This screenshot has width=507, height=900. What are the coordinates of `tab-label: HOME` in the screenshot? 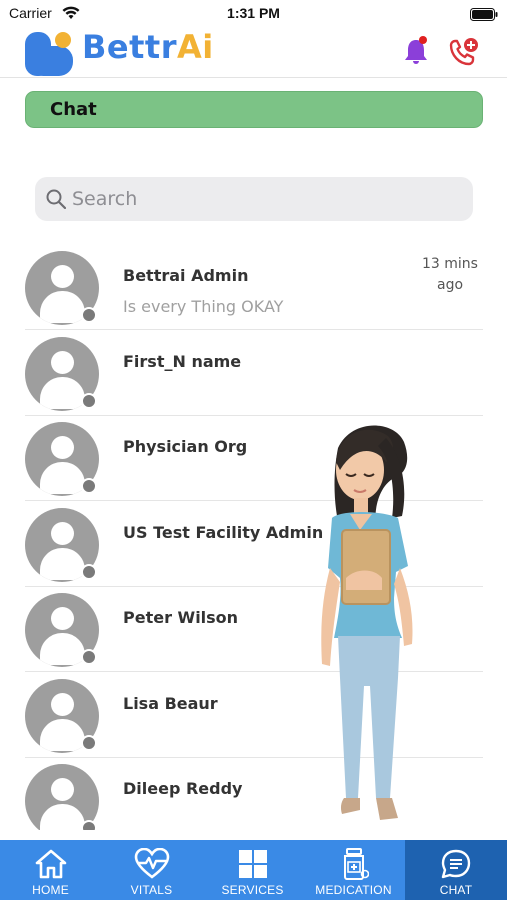 It's located at (50, 890).